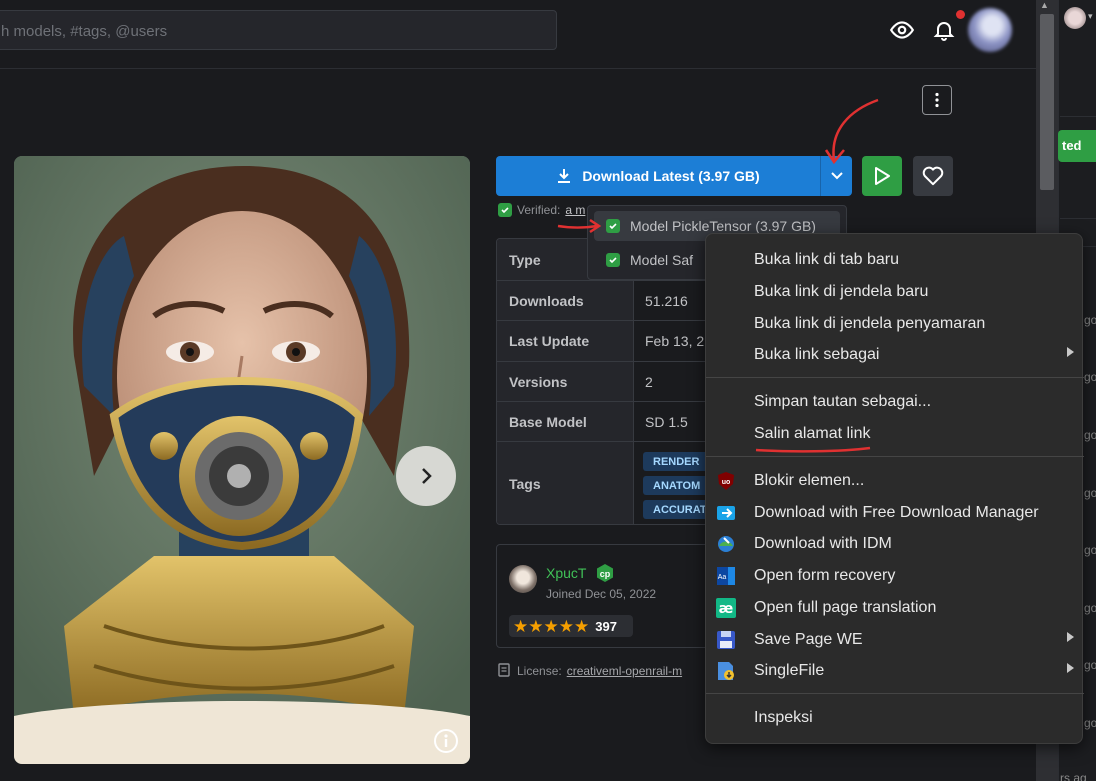 This screenshot has height=781, width=1096. I want to click on menu-item-singlefile: SingleFile, so click(895, 671).